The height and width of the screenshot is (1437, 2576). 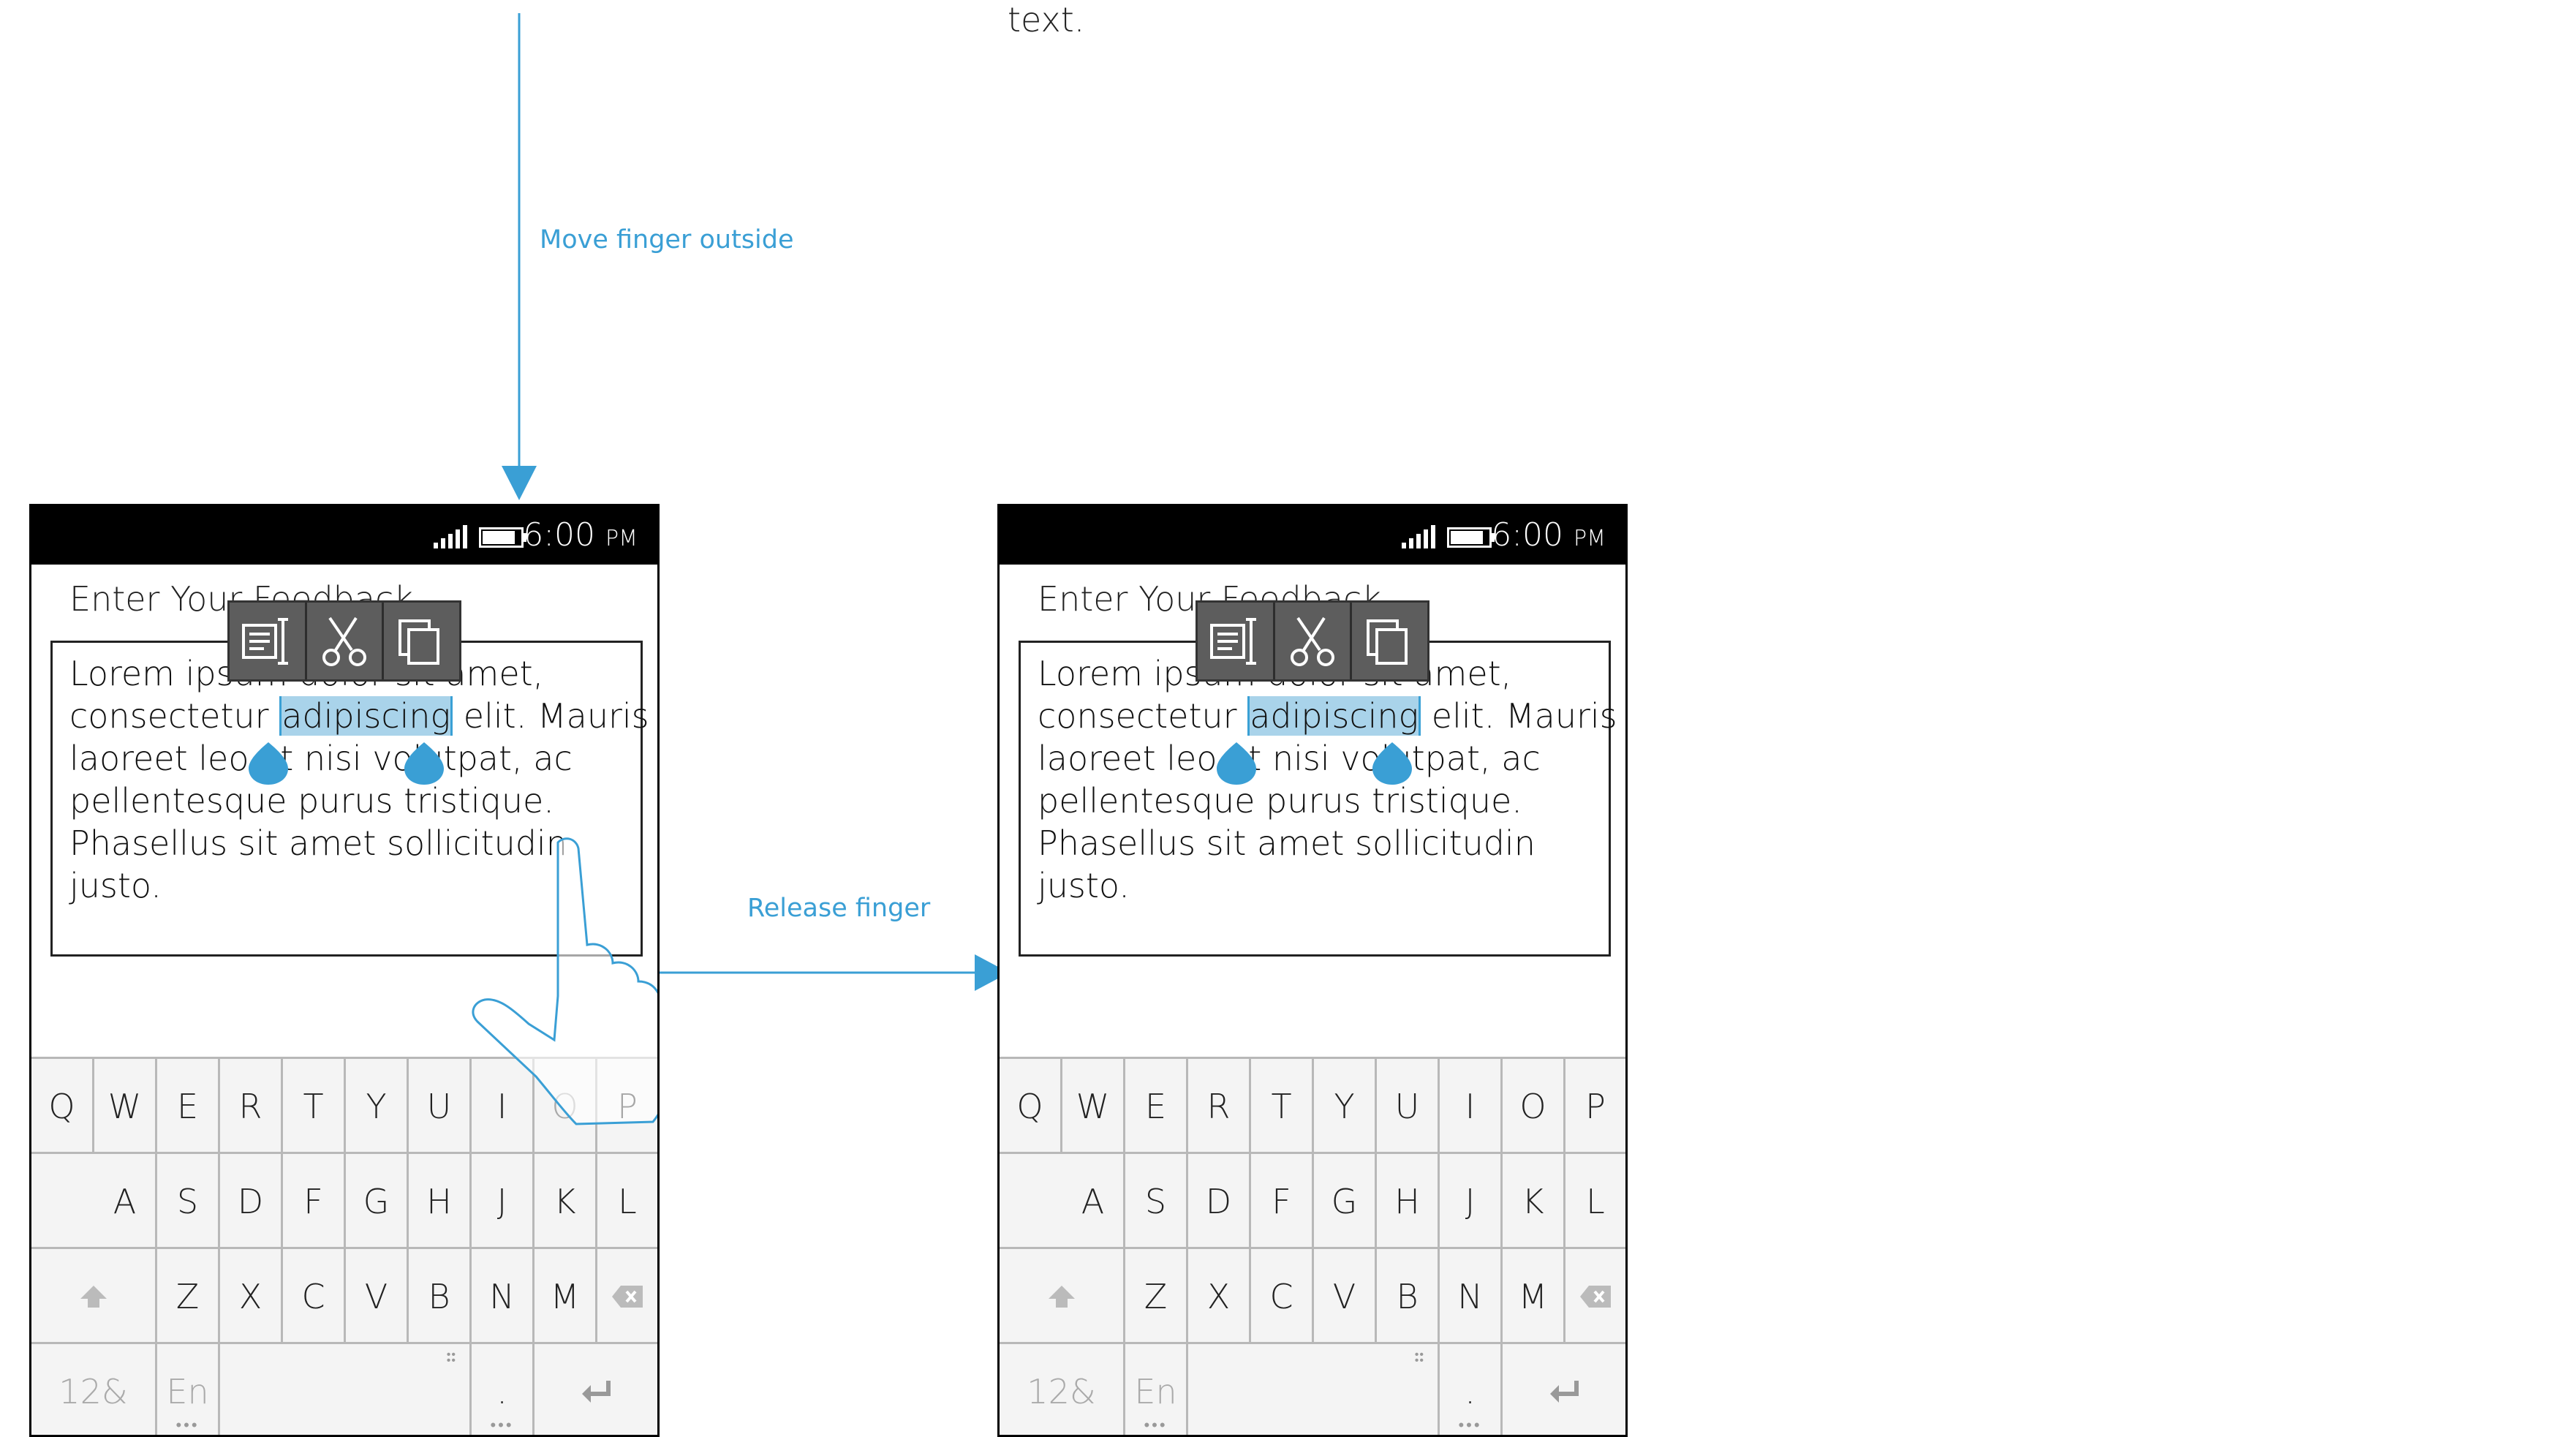 I want to click on key-i: I, so click(x=1471, y=1106).